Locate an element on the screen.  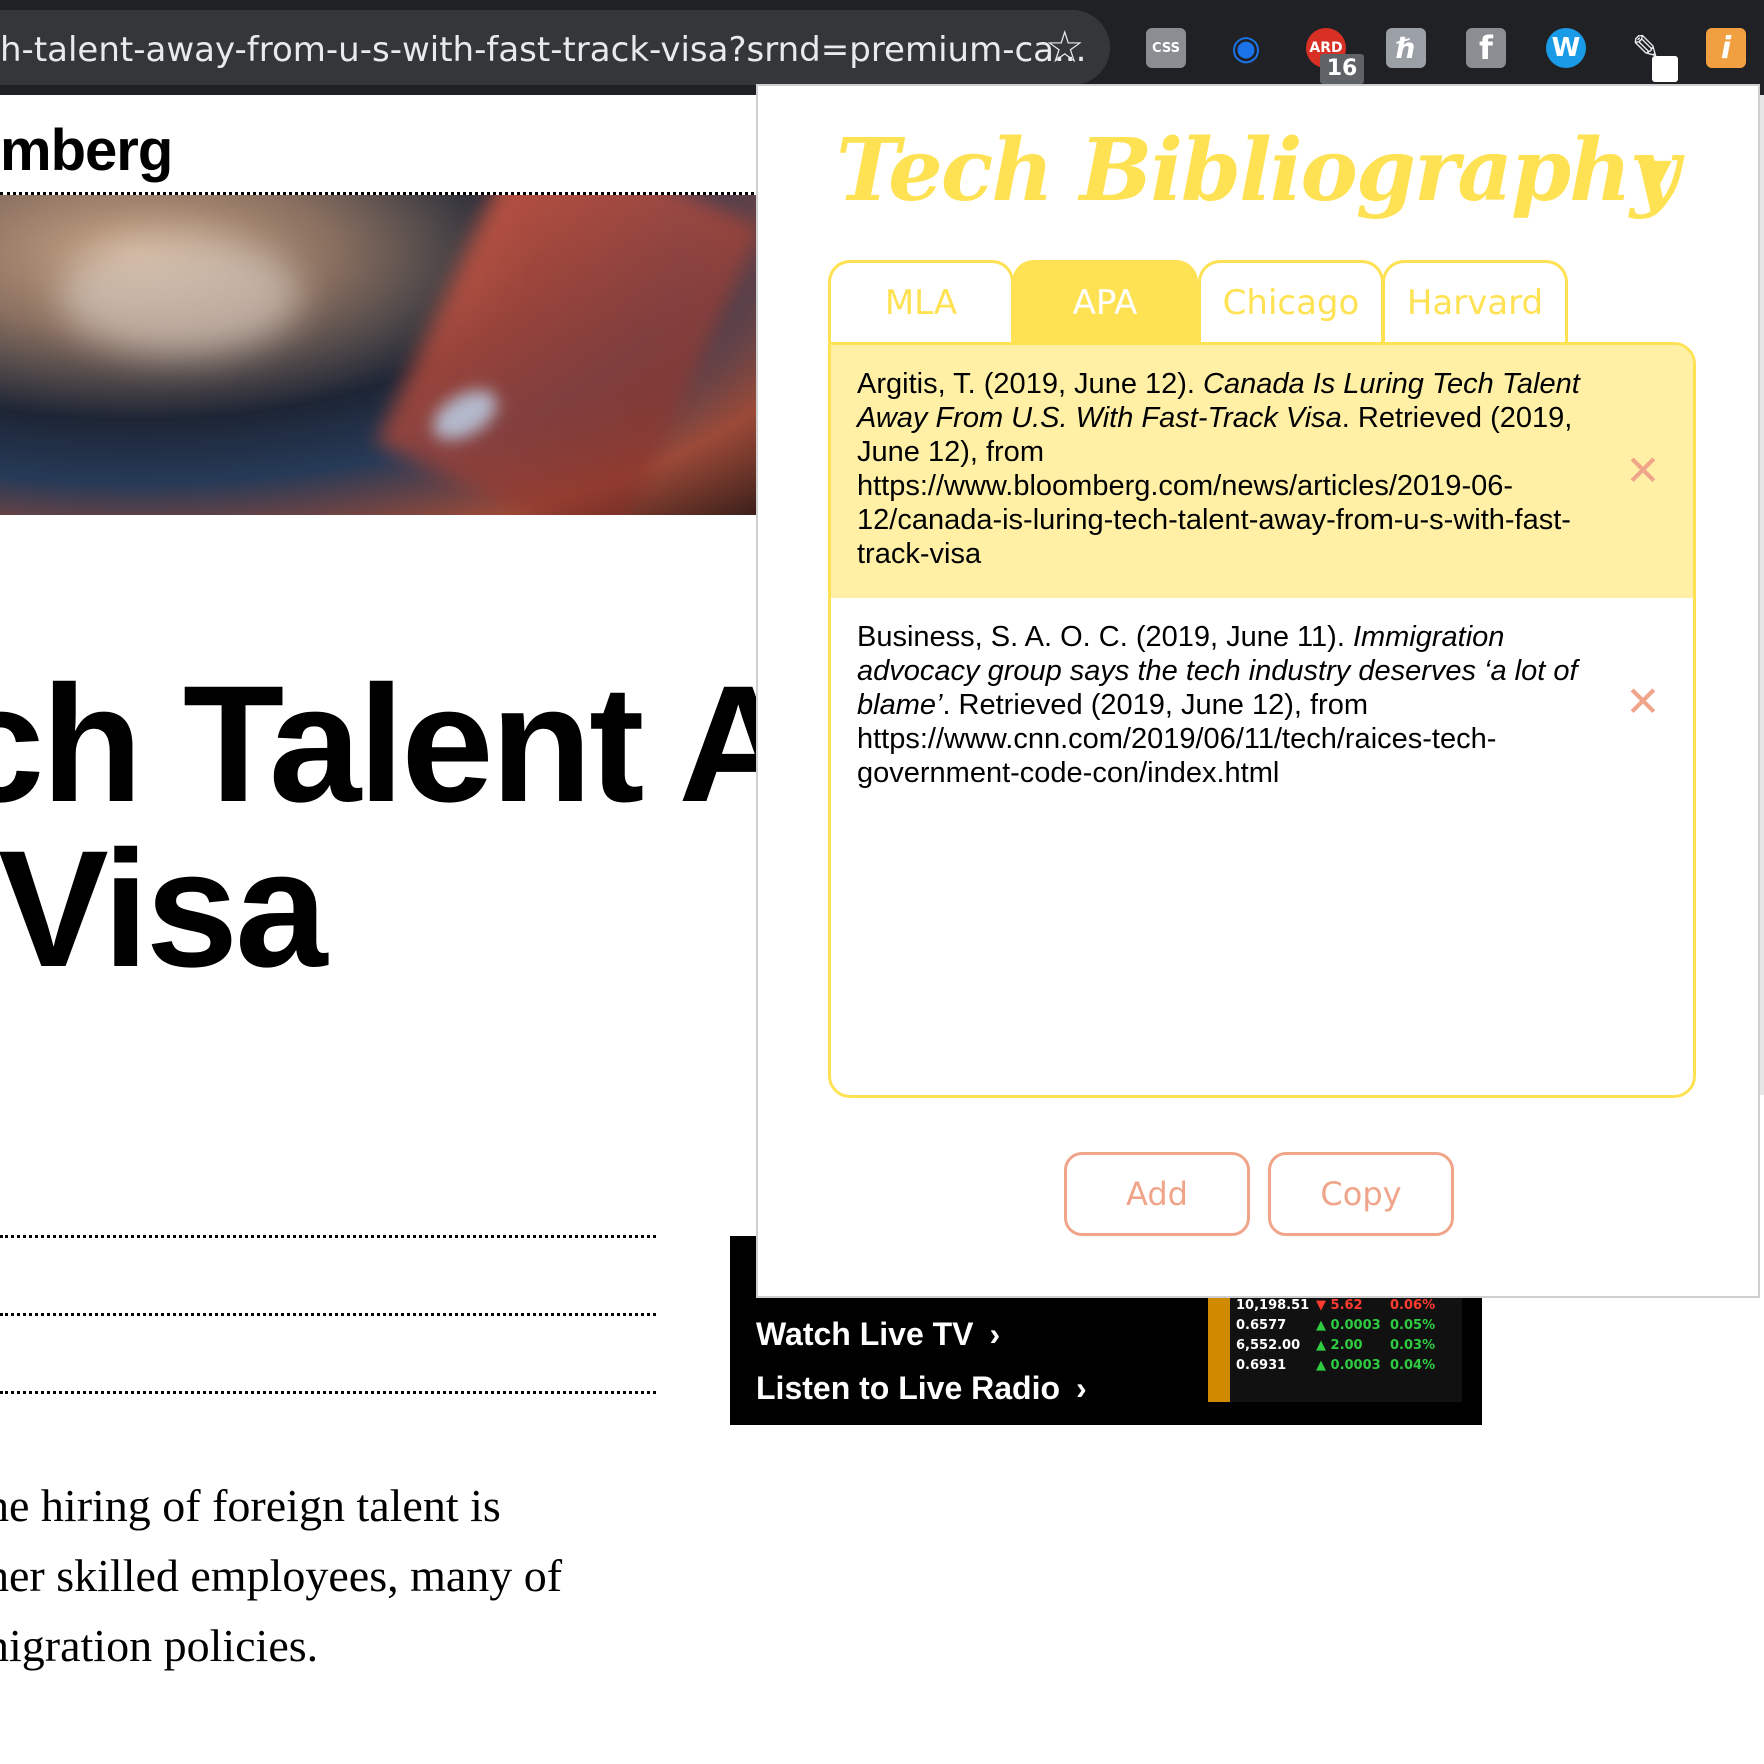
collapse-triangle-icon: ▼ is located at coordinates (1654, 175).